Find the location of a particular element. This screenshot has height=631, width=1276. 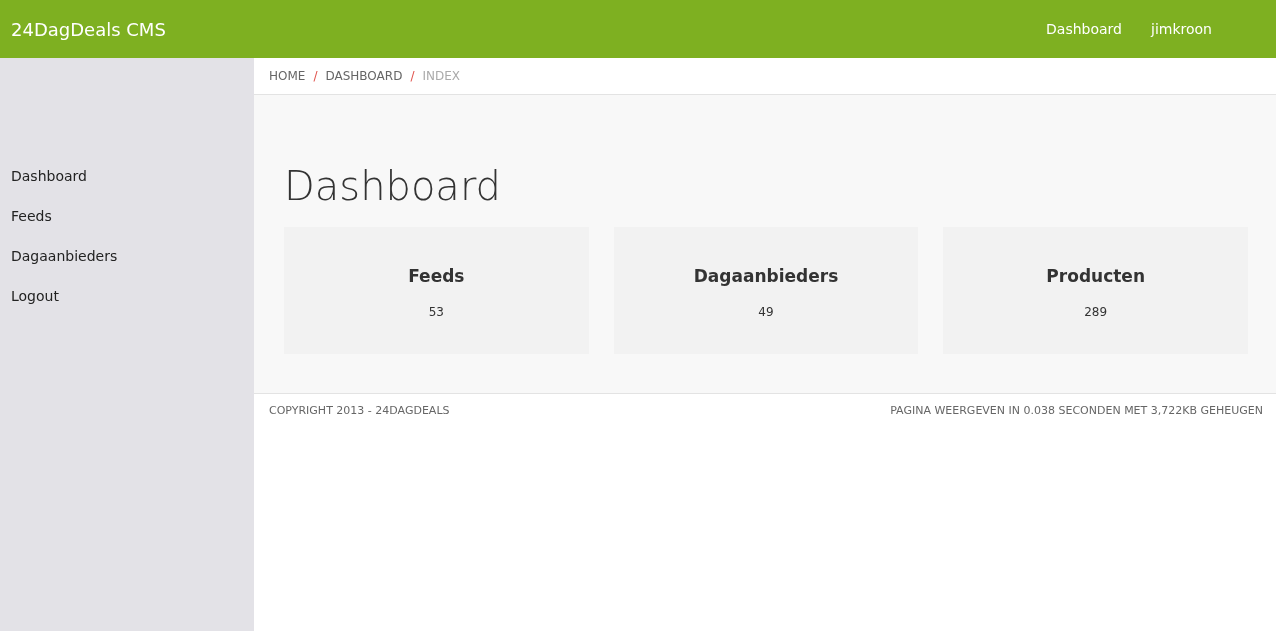

sidebar-item: Logout is located at coordinates (35, 296).